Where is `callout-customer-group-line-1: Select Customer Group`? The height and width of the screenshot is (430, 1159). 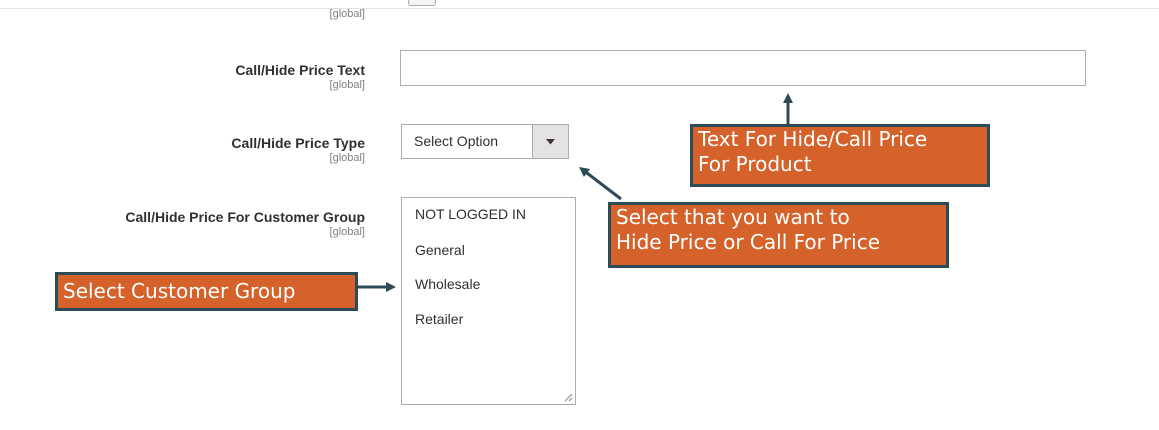 callout-customer-group-line-1: Select Customer Group is located at coordinates (179, 291).